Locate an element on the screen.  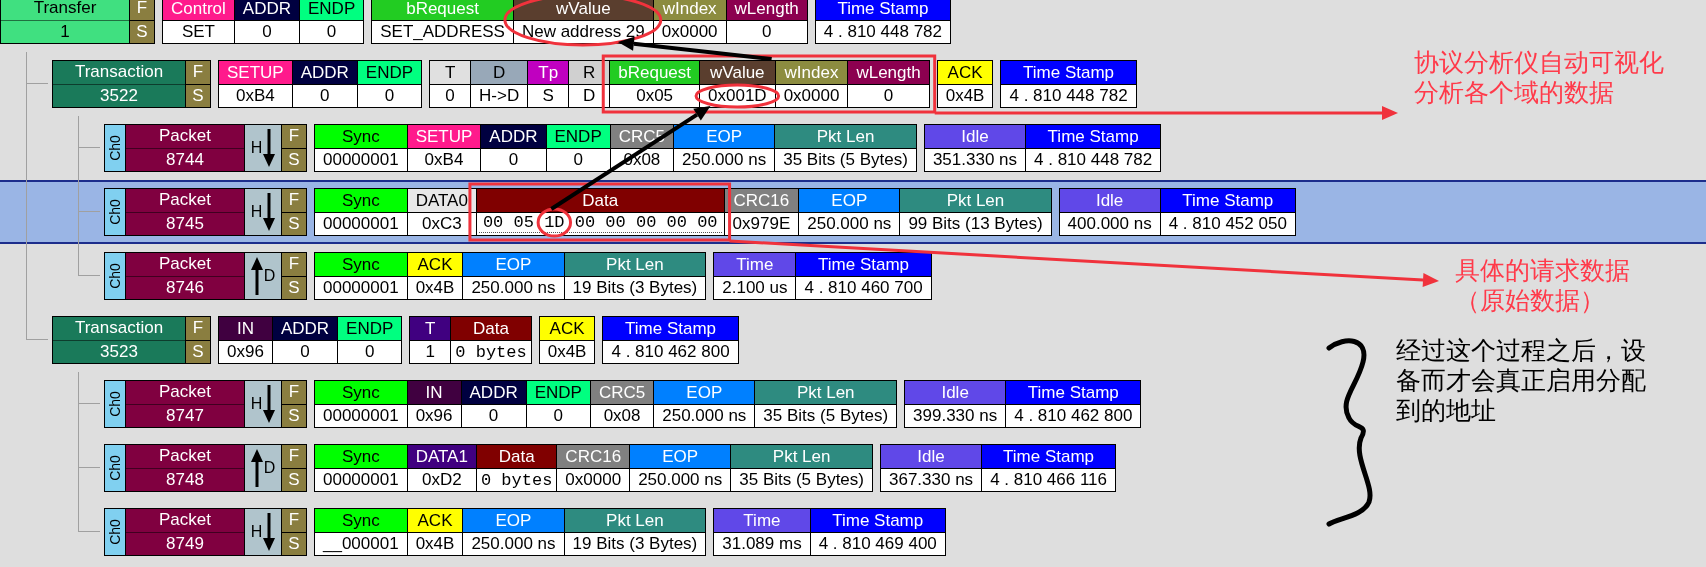
row-number: 8749 is located at coordinates (185, 543).